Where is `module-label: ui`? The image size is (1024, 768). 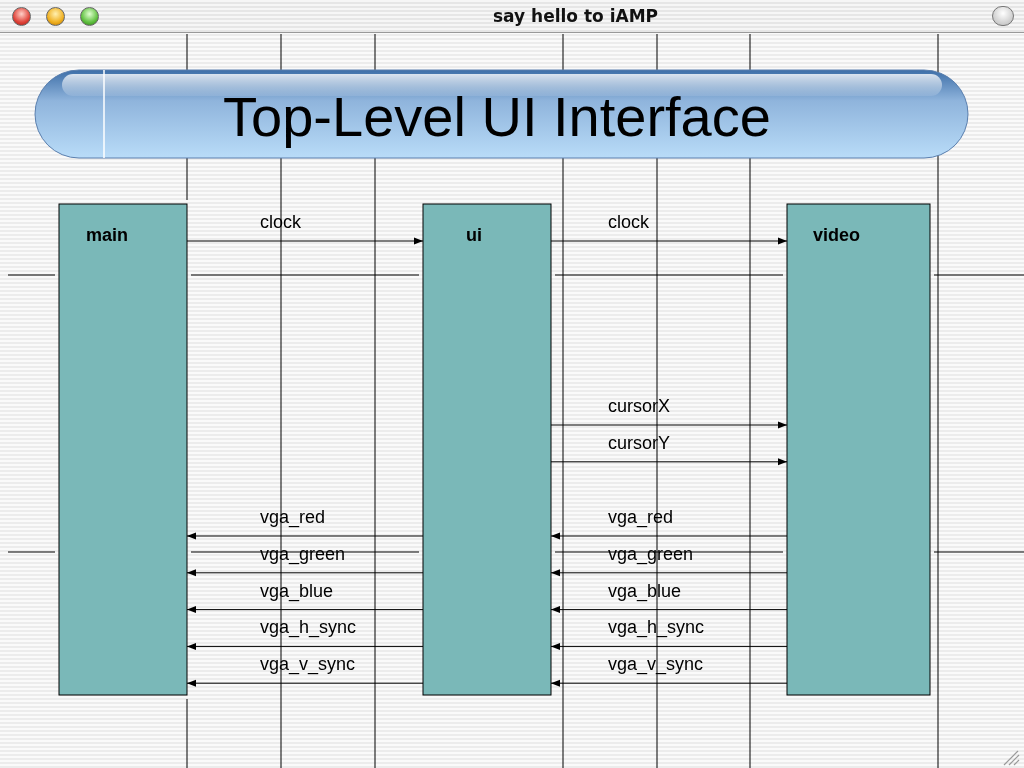 module-label: ui is located at coordinates (474, 235).